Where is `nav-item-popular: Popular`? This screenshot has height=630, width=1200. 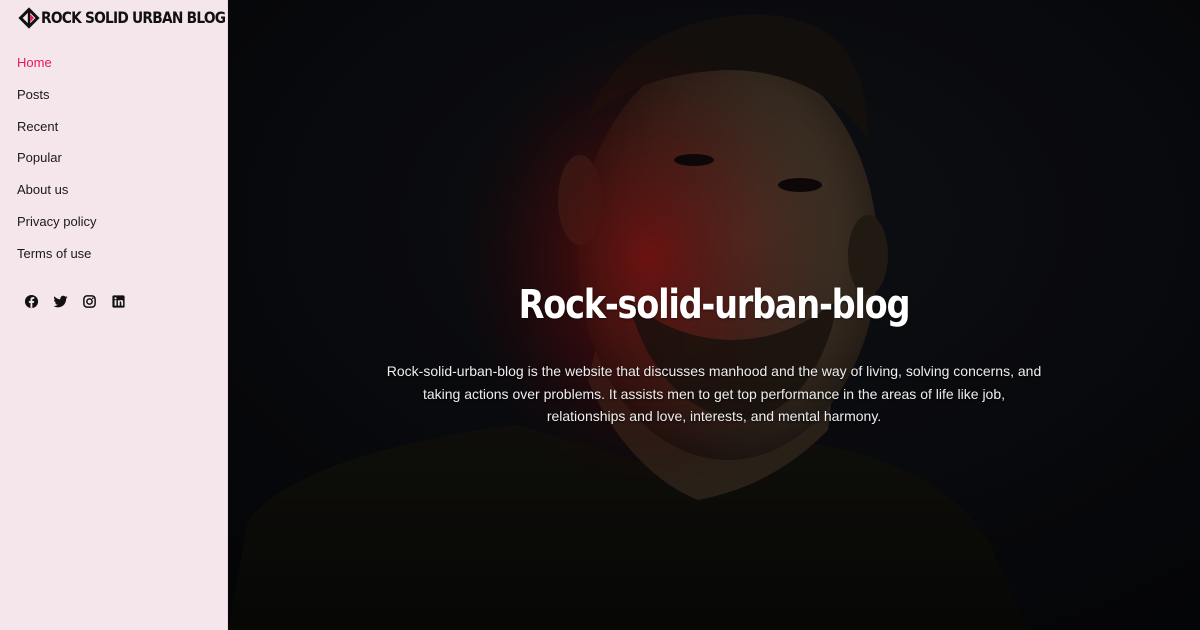 nav-item-popular: Popular is located at coordinates (56, 163).